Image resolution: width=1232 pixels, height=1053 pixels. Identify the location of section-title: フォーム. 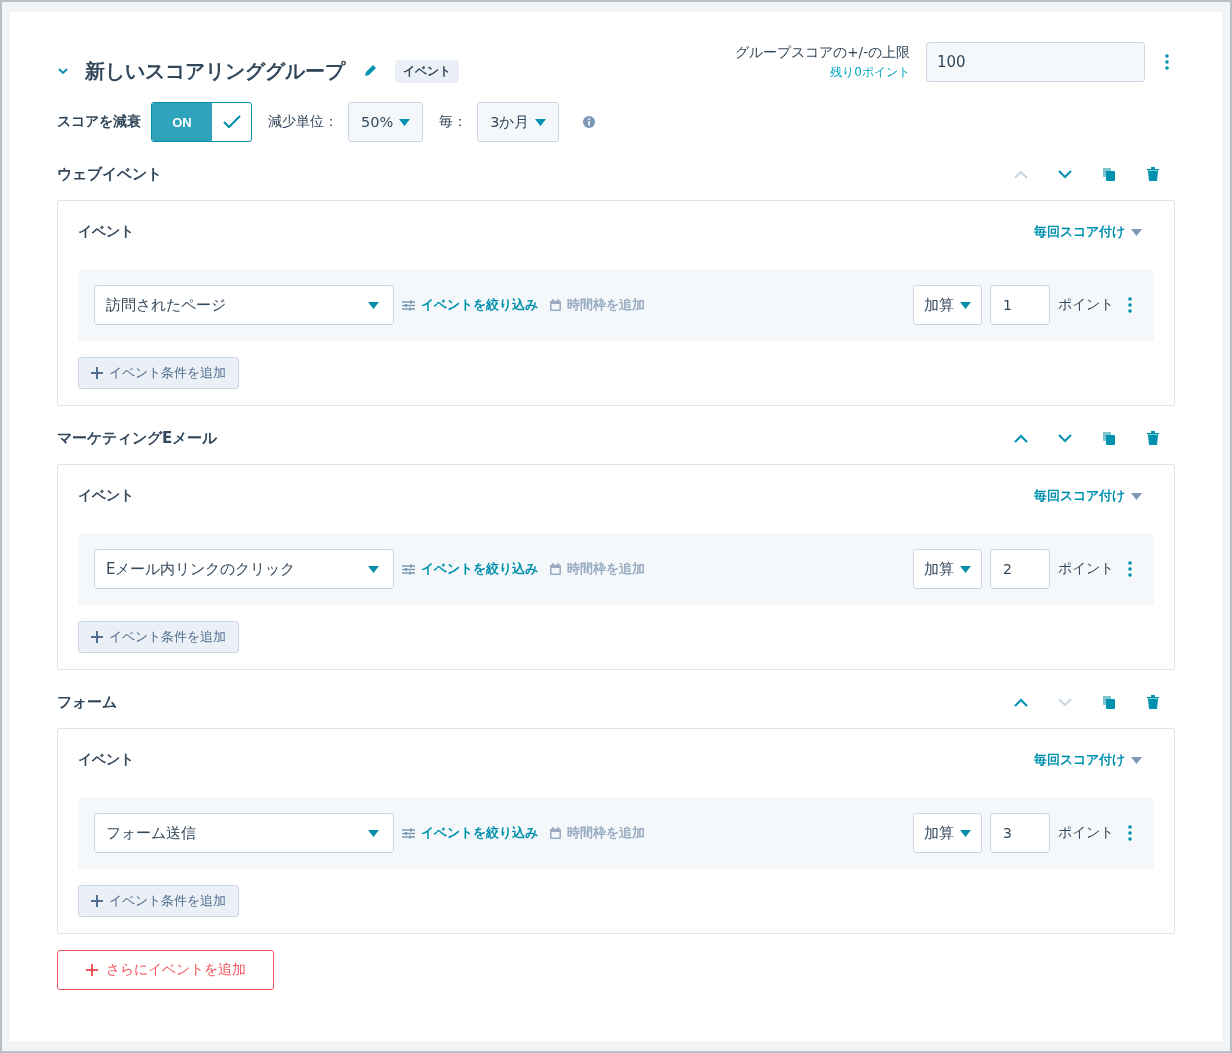
(87, 702).